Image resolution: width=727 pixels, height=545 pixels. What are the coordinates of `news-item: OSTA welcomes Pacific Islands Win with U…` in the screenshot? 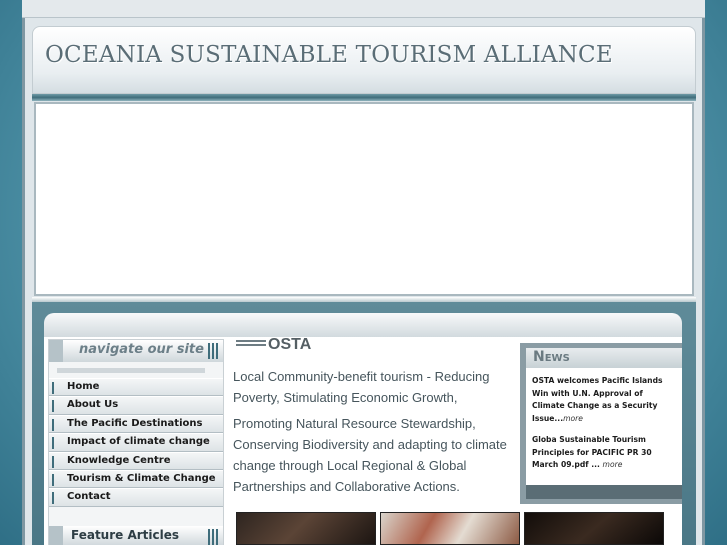 It's located at (605, 400).